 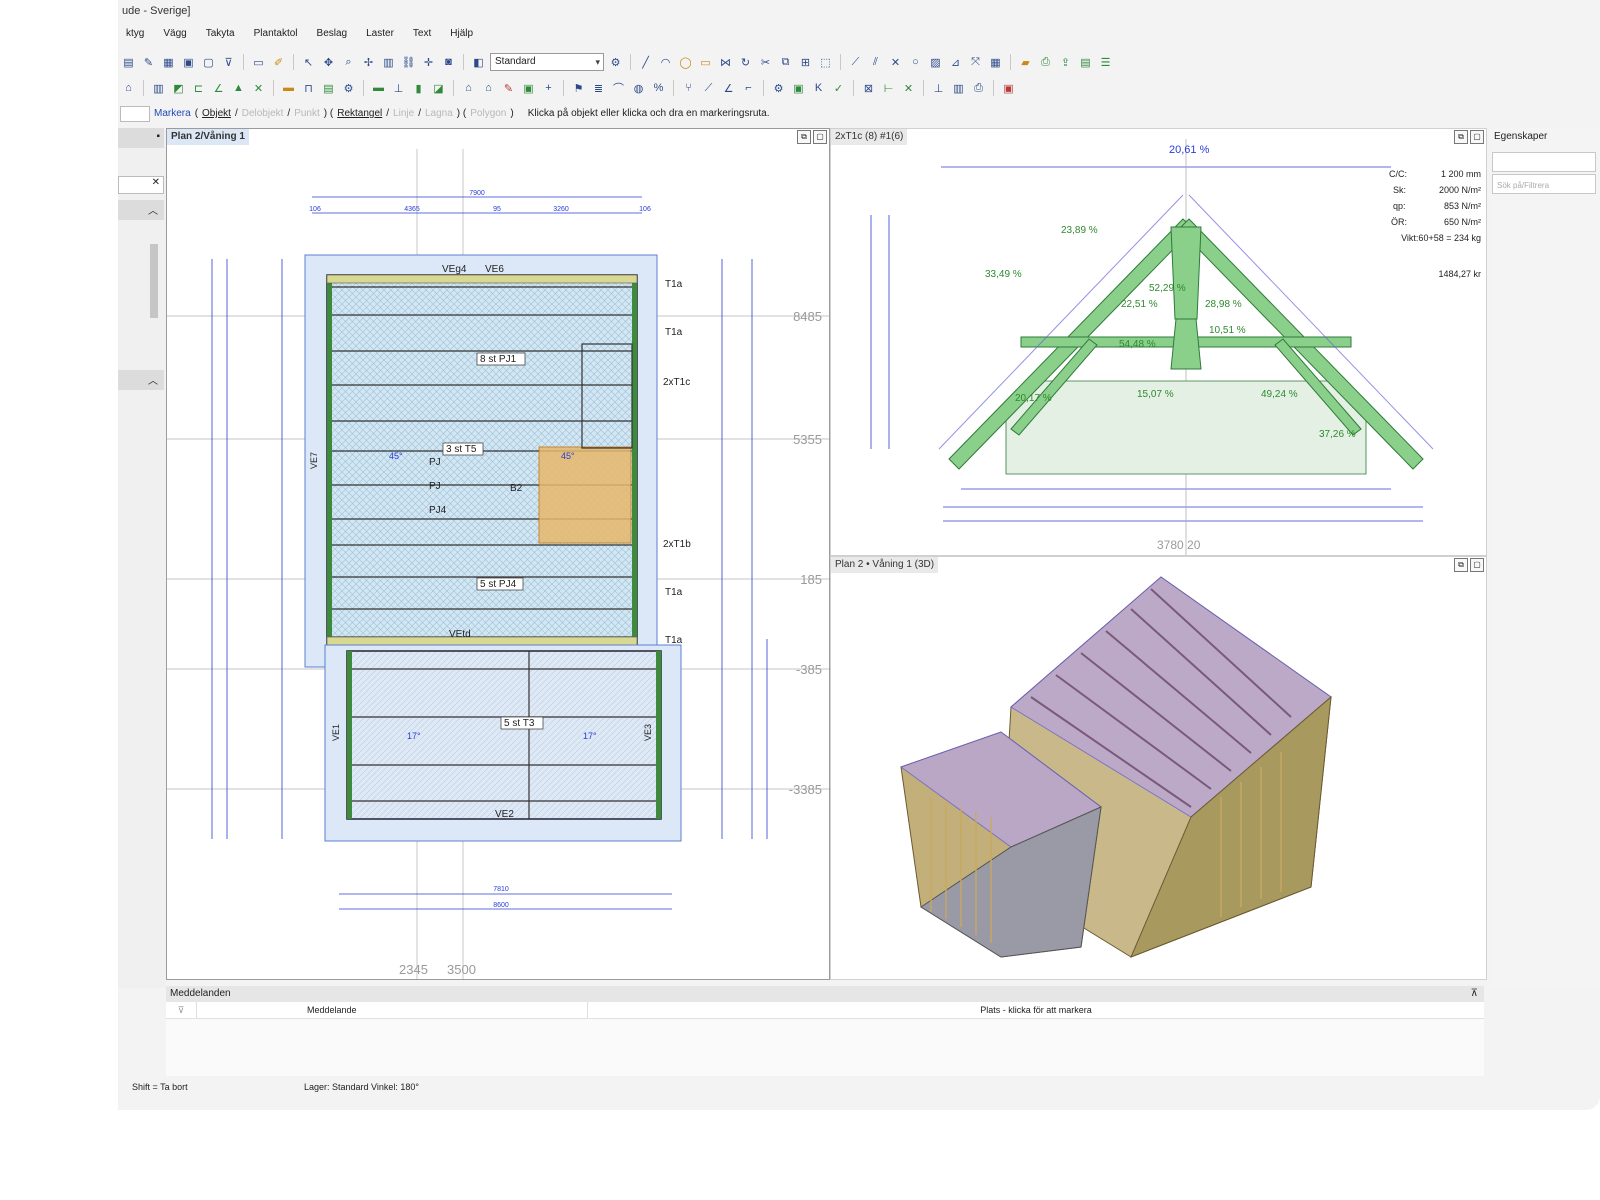 I want to click on report-icon: ▤, so click(x=1085, y=62).